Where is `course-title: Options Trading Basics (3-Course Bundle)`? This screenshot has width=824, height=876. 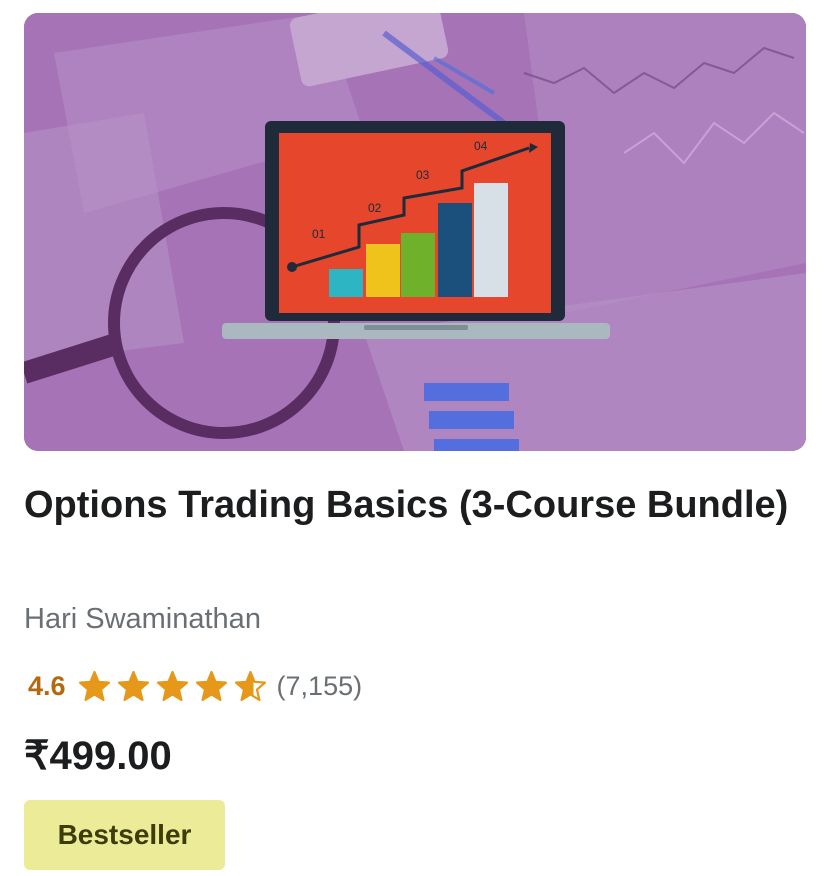 course-title: Options Trading Basics (3-Course Bundle) is located at coordinates (414, 505).